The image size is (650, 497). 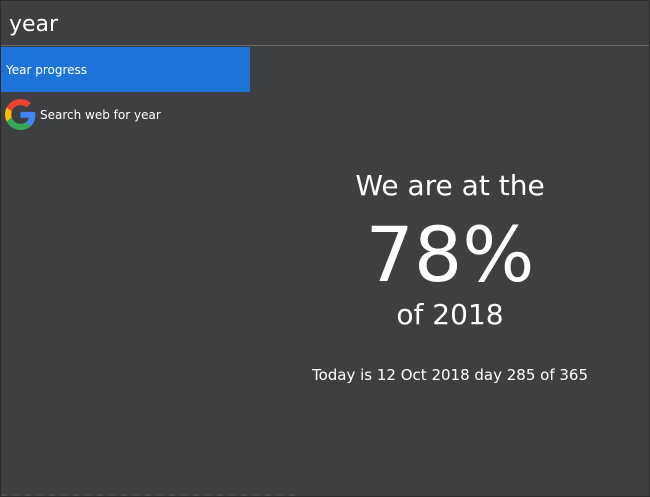 I want to click on search-input, so click(x=319, y=24).